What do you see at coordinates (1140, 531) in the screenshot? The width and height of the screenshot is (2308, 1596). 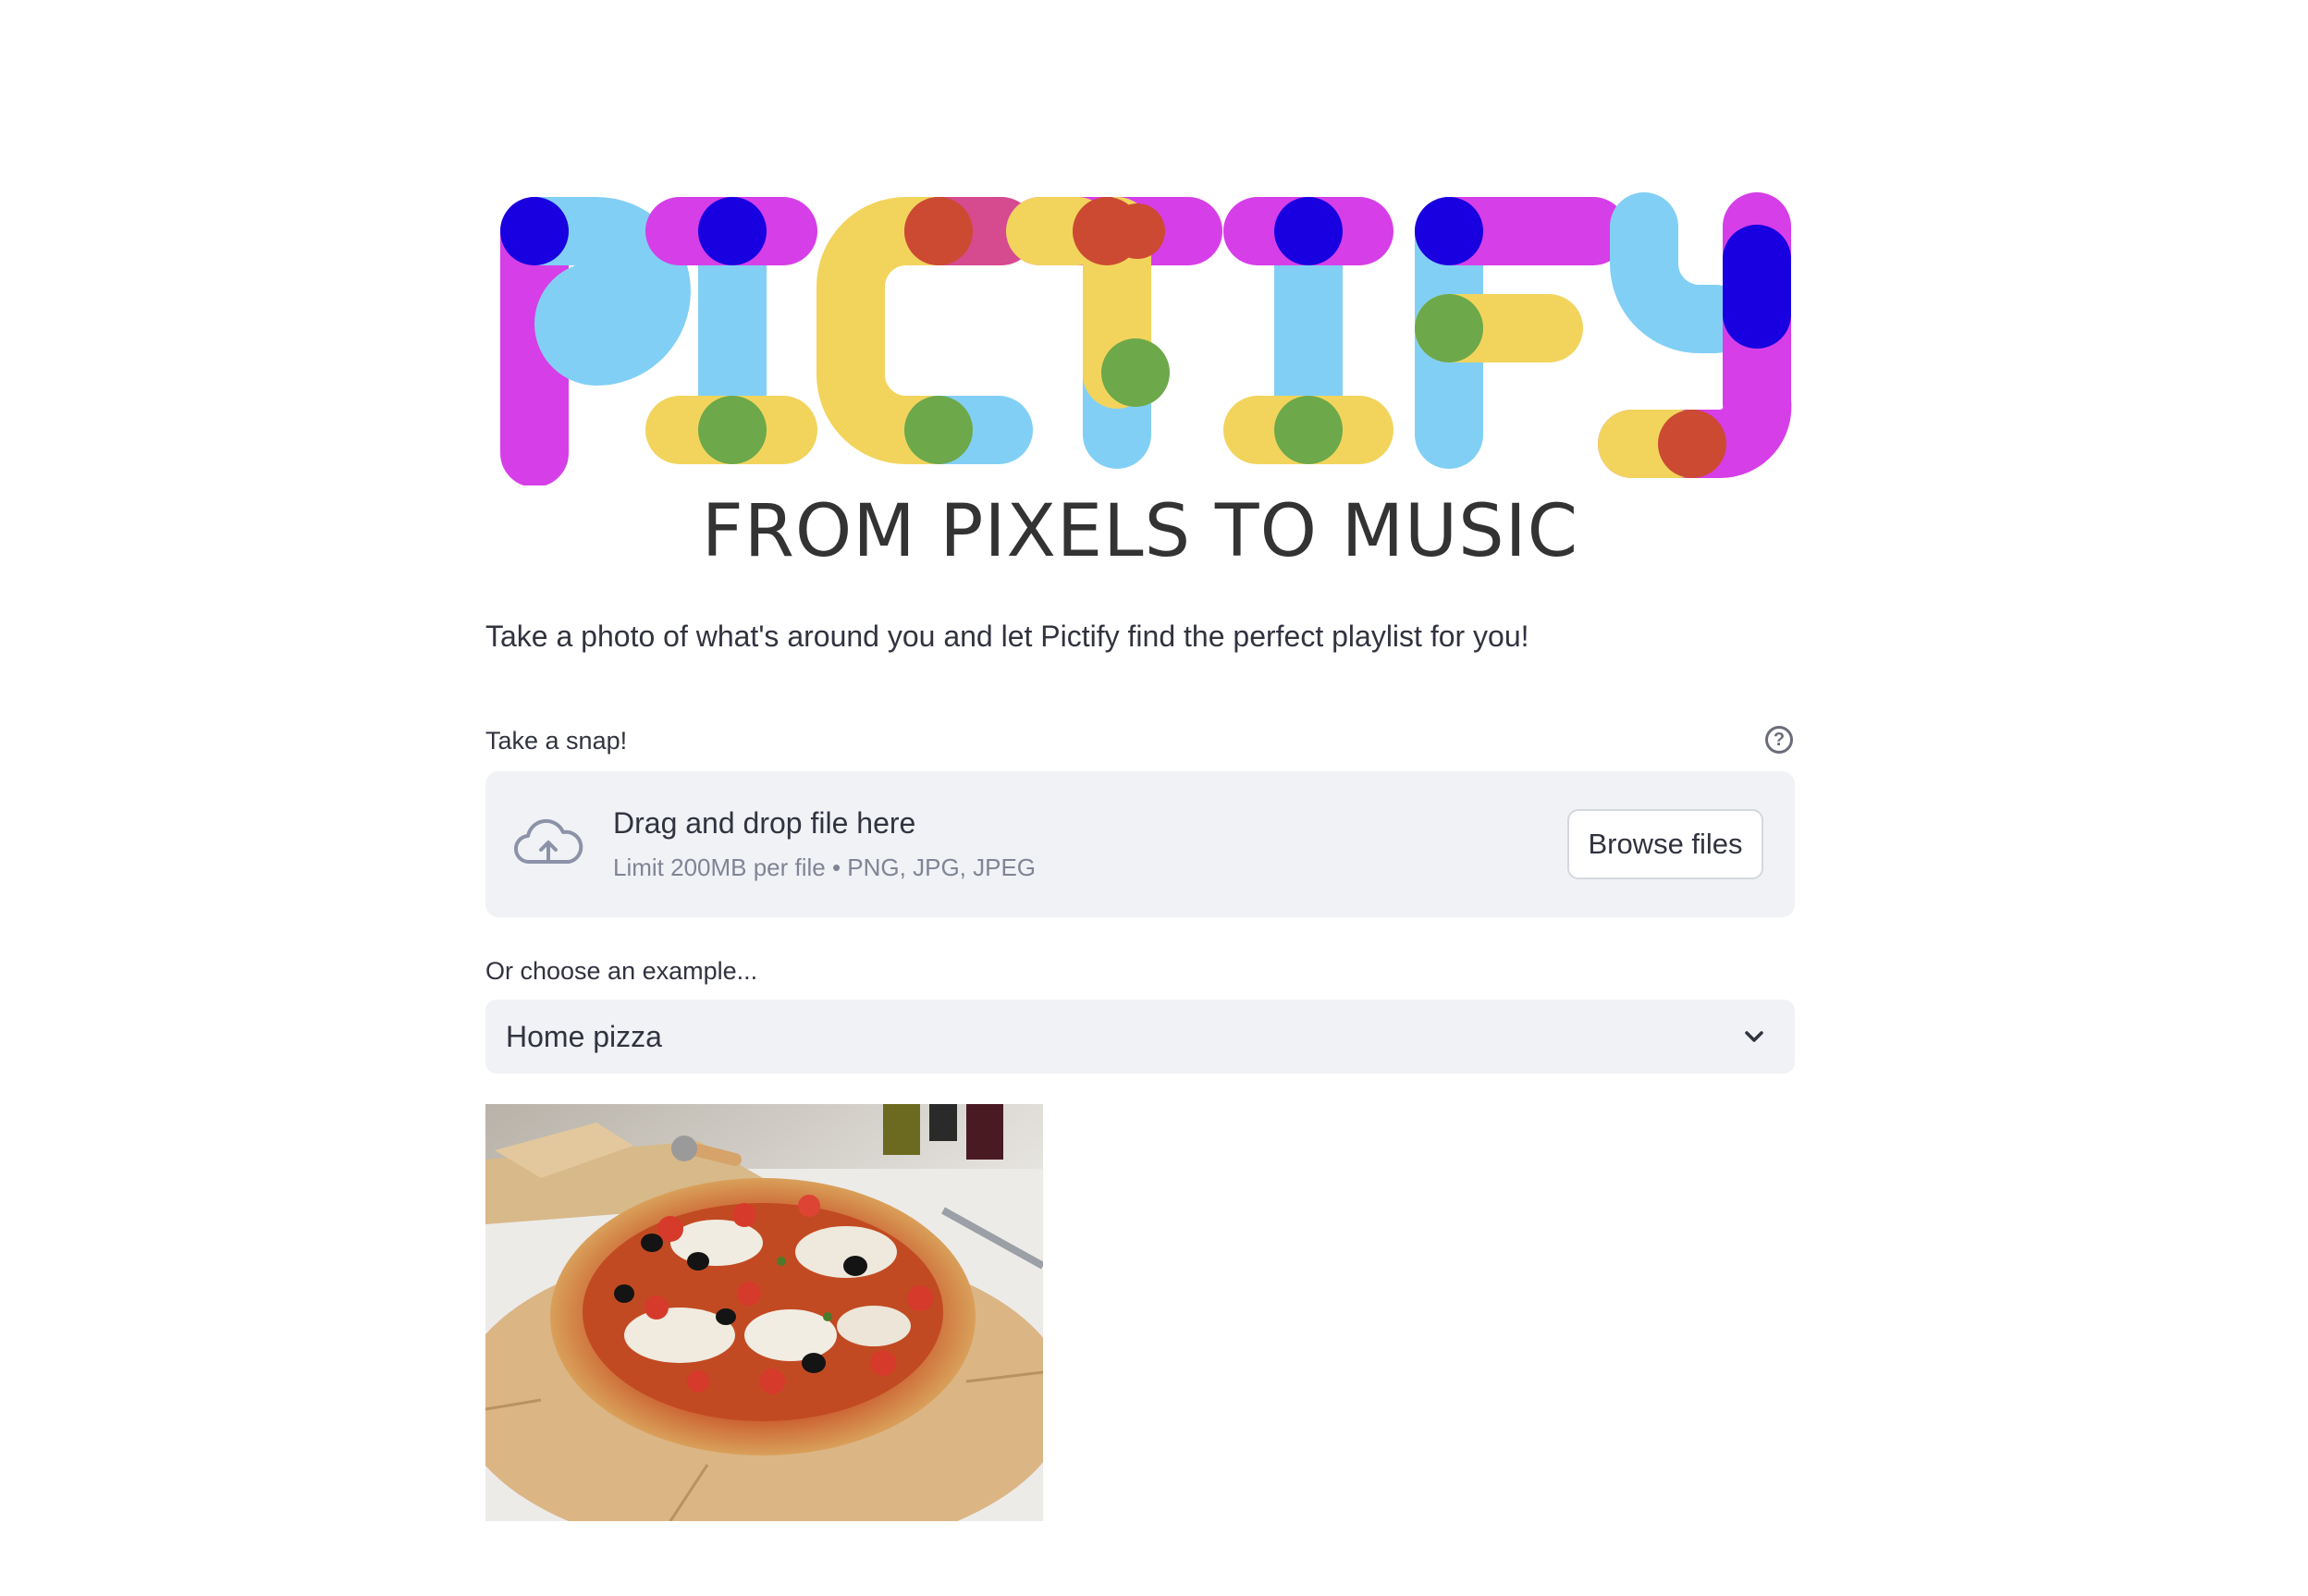 I see `logo-tagline: FROM PIXELS TO MUSIC` at bounding box center [1140, 531].